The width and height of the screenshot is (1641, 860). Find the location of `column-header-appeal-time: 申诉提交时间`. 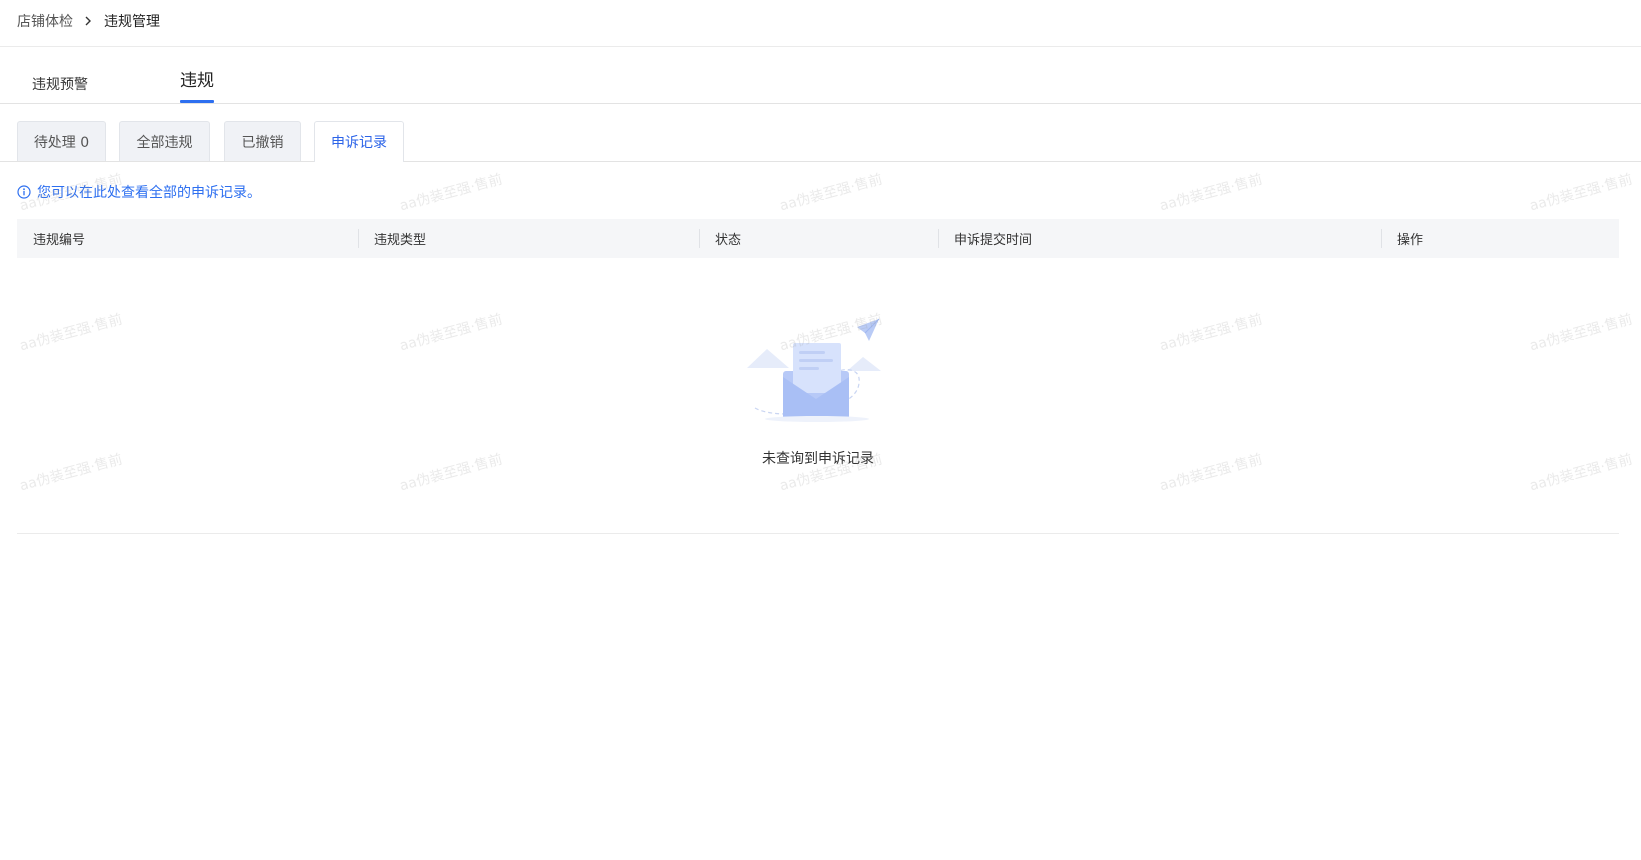

column-header-appeal-time: 申诉提交时间 is located at coordinates (1159, 238).